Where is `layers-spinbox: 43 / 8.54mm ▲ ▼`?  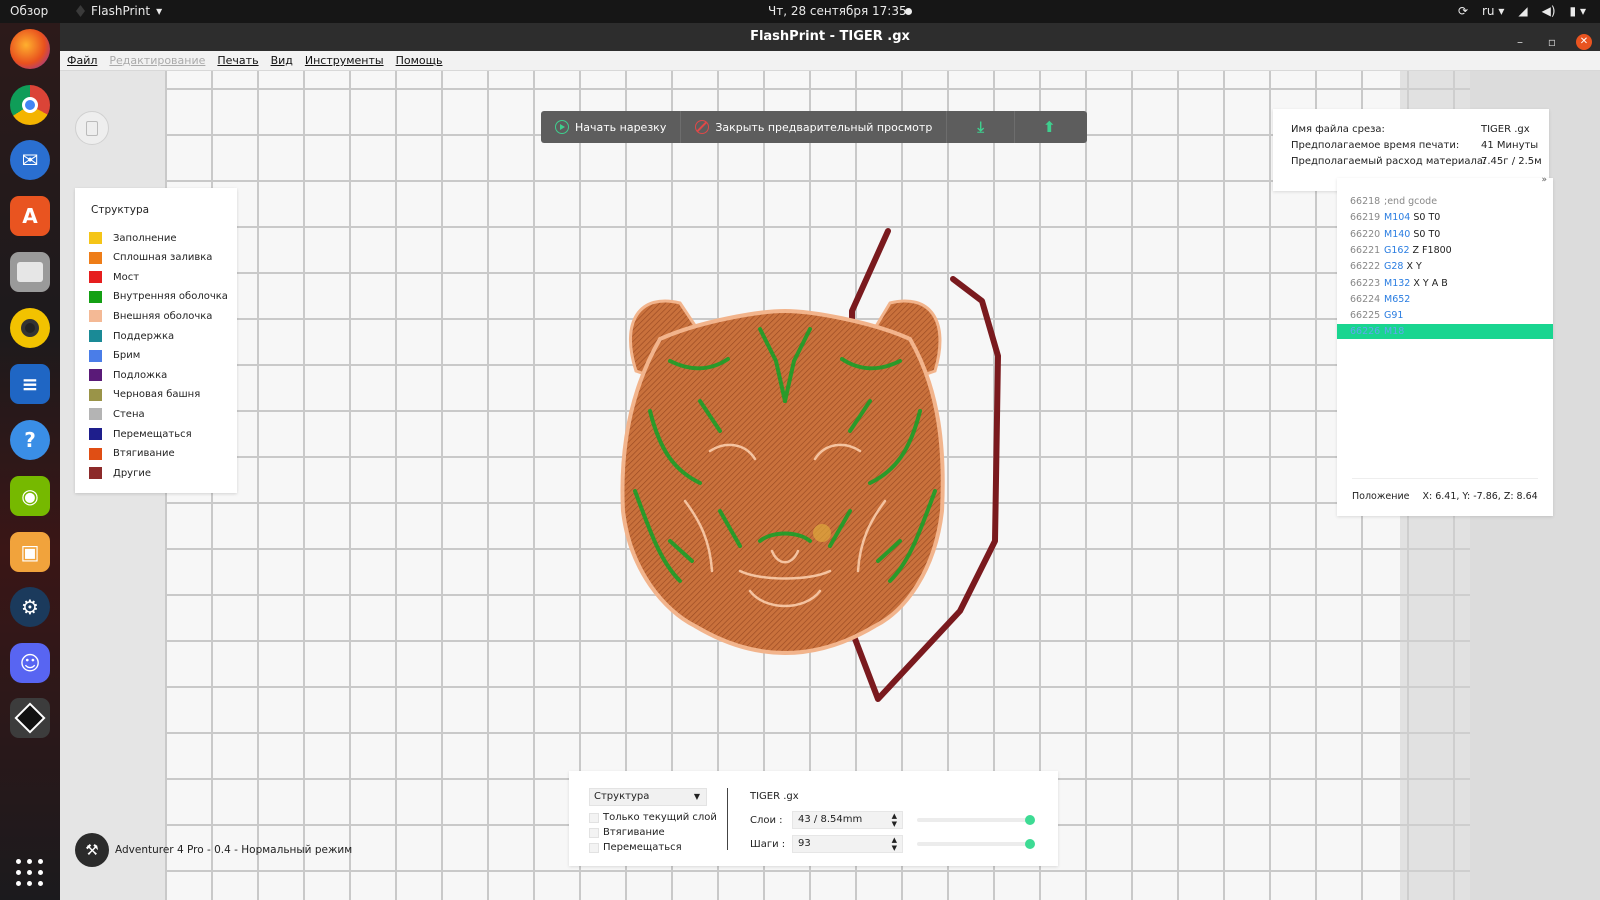 layers-spinbox: 43 / 8.54mm ▲ ▼ is located at coordinates (847, 820).